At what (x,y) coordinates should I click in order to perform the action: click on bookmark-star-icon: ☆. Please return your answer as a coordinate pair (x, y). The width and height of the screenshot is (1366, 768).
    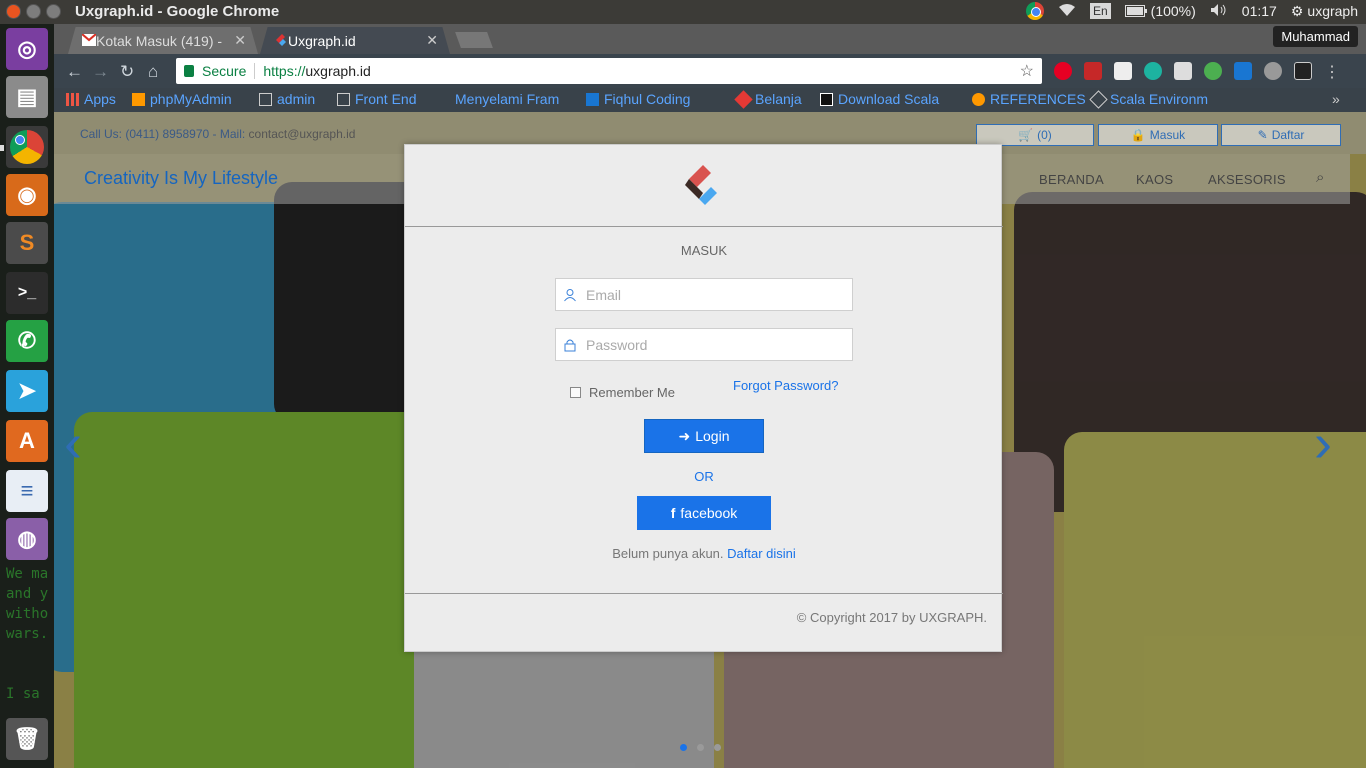
    Looking at the image, I should click on (1027, 71).